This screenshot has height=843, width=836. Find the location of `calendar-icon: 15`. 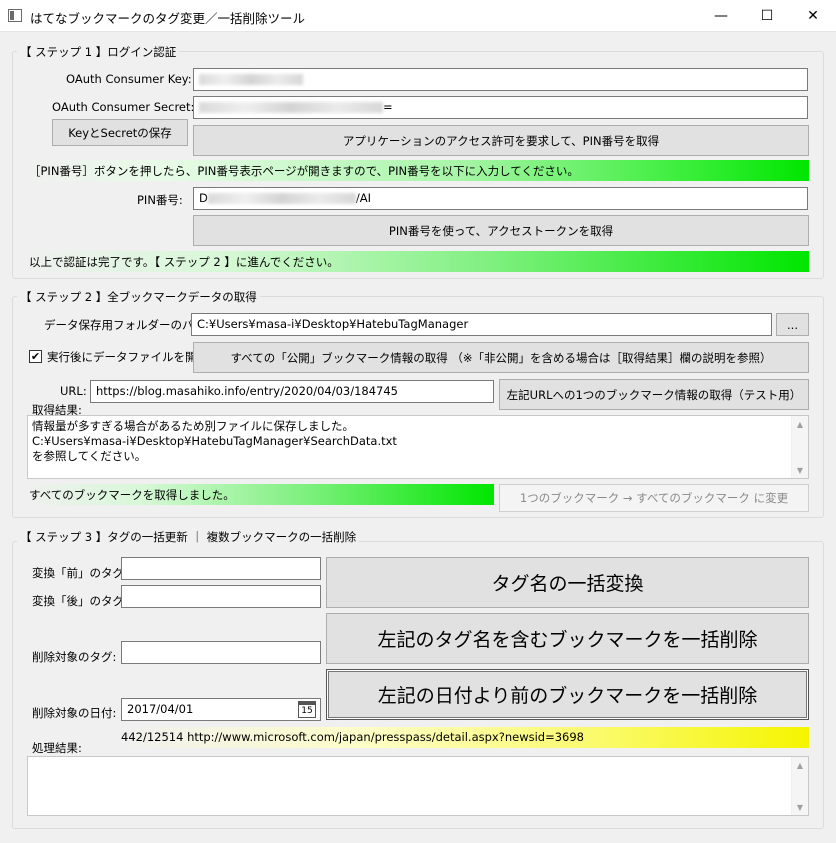

calendar-icon: 15 is located at coordinates (307, 709).